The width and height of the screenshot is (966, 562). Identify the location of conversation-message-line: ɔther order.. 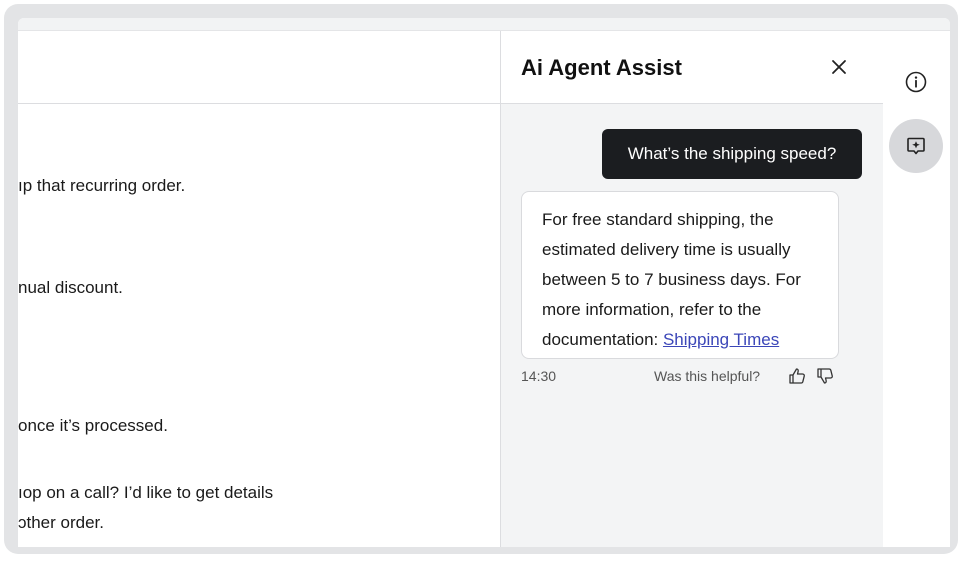
(61, 522).